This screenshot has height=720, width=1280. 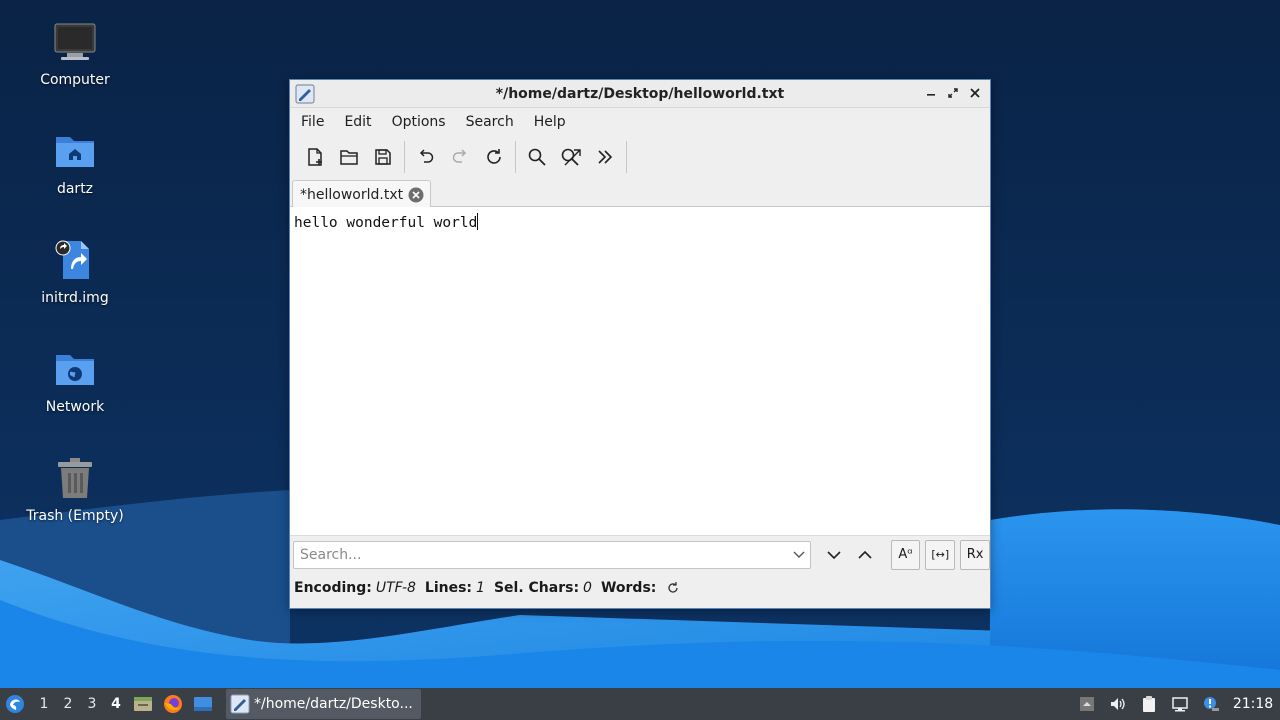 What do you see at coordinates (75, 271) in the screenshot?
I see `desktop-icon-initrd: initrd.img` at bounding box center [75, 271].